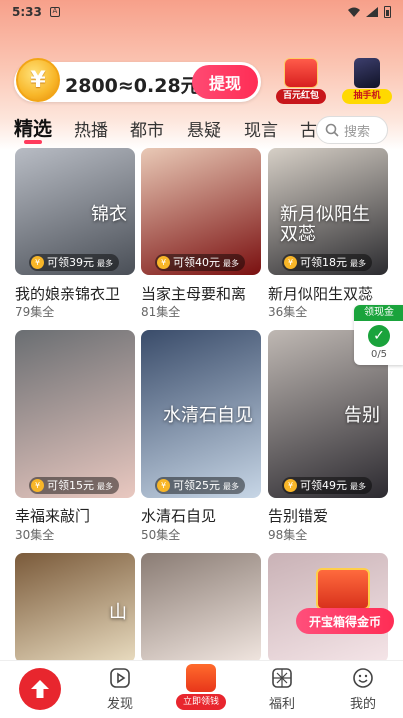  I want to click on gift-icon, so click(282, 678).